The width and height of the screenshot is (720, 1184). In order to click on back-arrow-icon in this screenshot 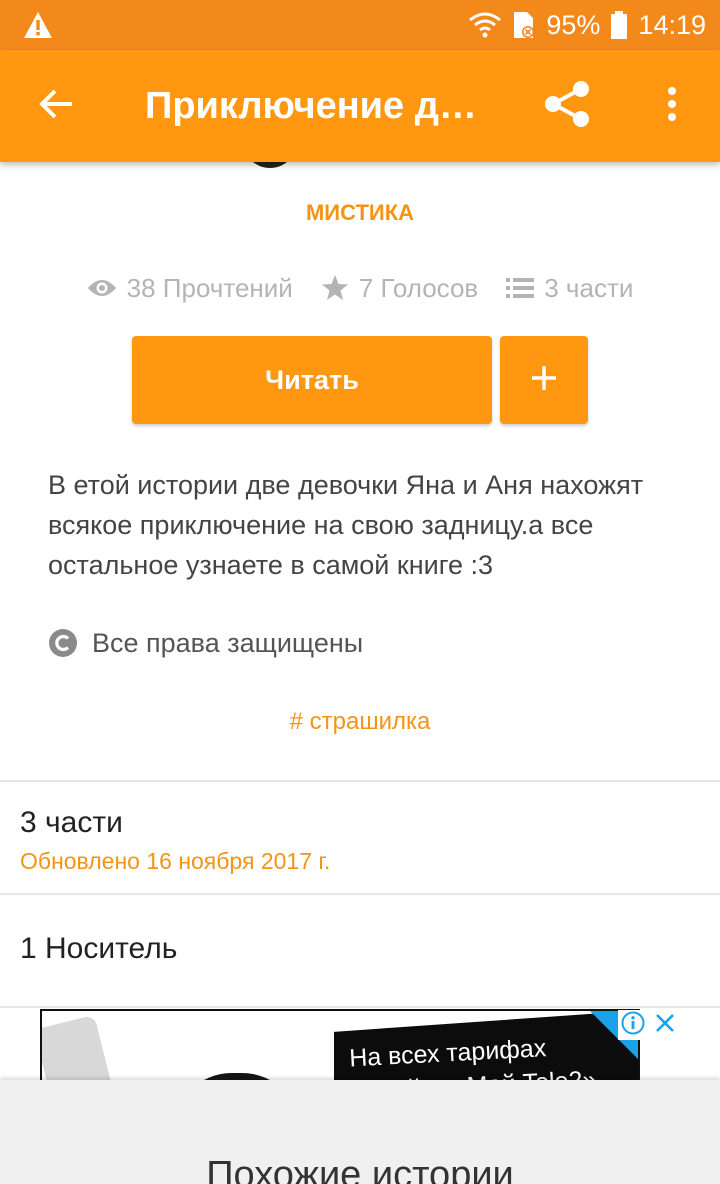, I will do `click(56, 106)`.